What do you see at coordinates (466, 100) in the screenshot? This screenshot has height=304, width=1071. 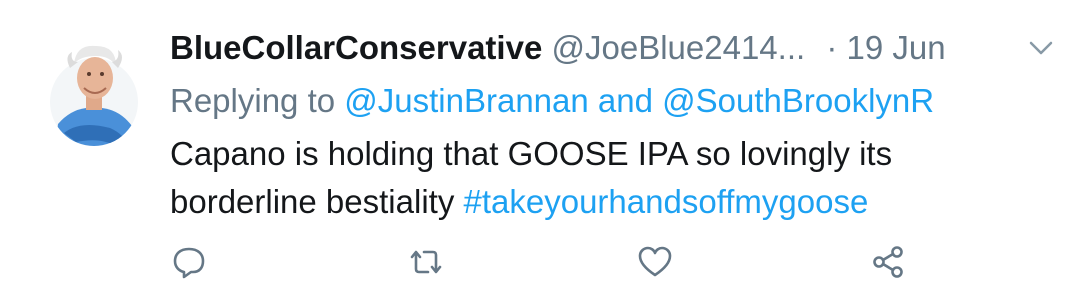 I see `mention-link: @JustinBrannan` at bounding box center [466, 100].